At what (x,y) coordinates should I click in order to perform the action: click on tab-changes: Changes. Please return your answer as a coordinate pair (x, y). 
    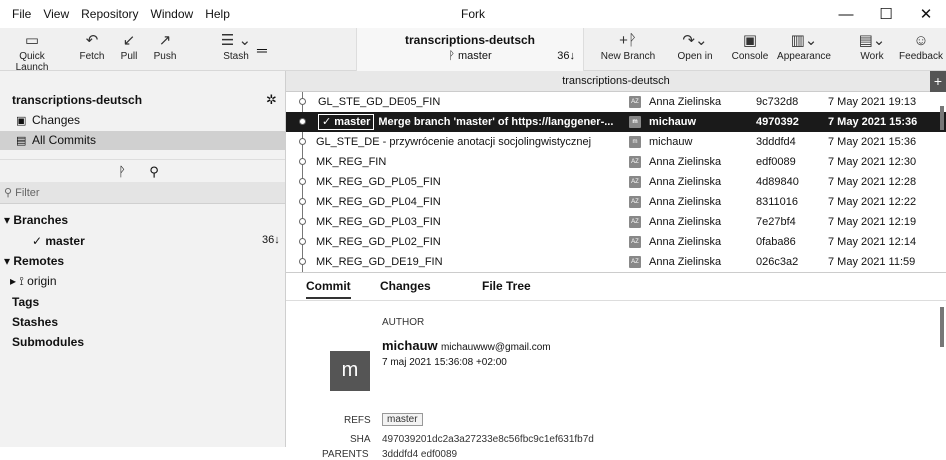
    Looking at the image, I should click on (405, 286).